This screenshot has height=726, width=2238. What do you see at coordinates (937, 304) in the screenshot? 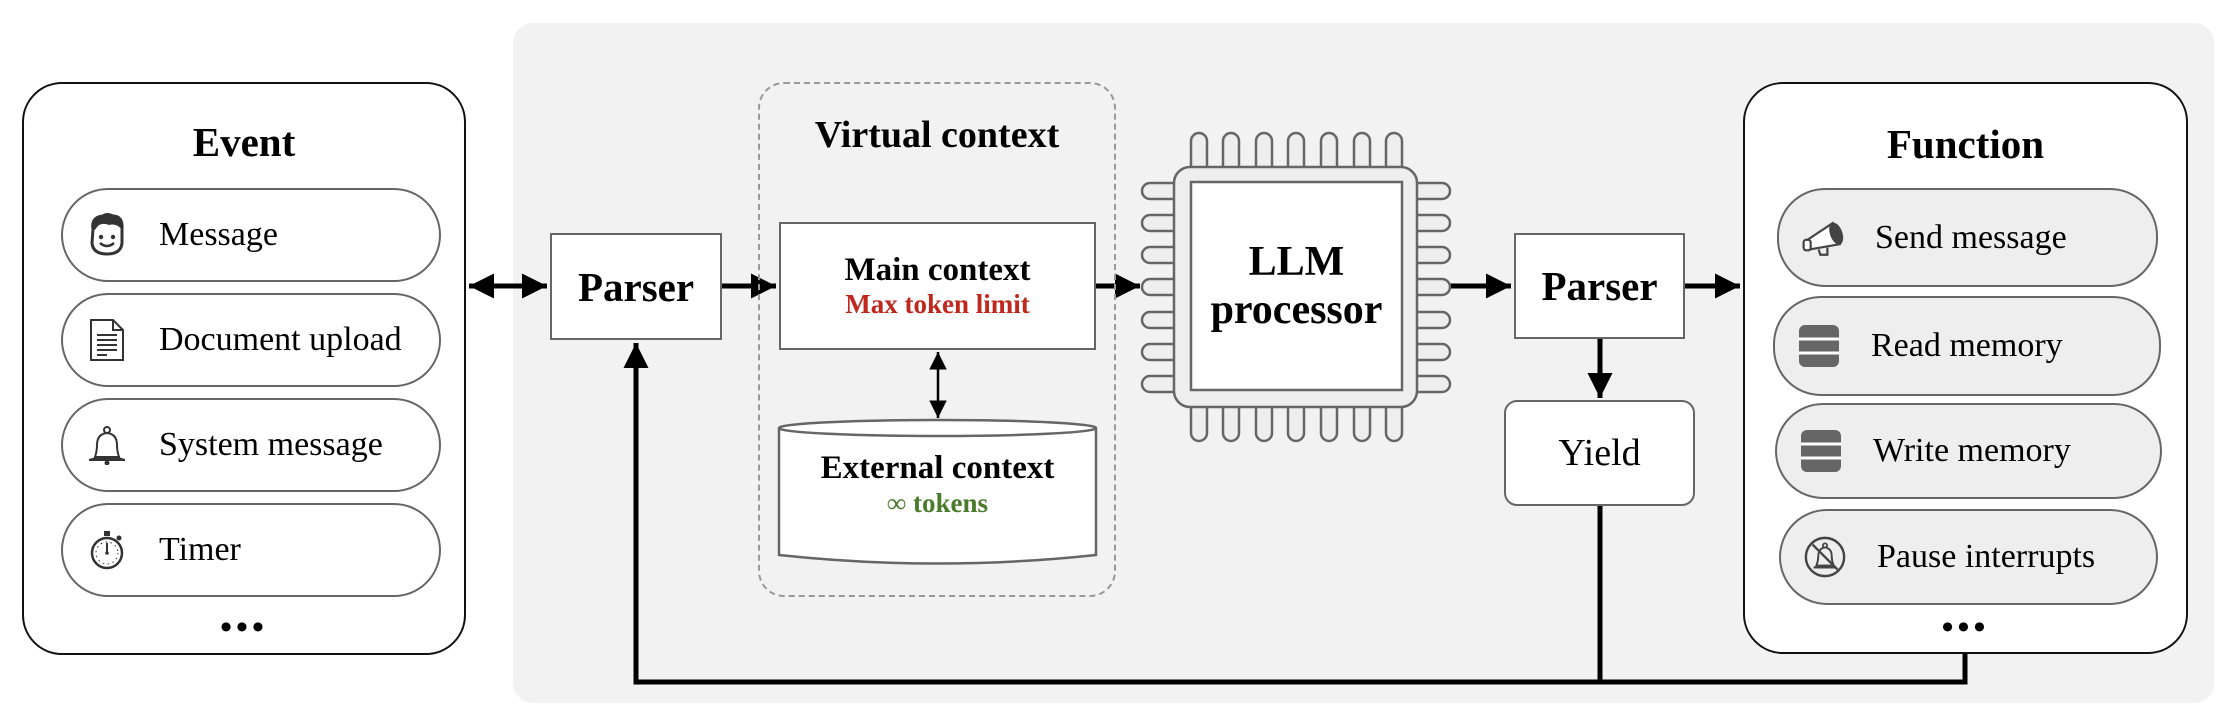
I see `max-token-limit-label: Max token limit` at bounding box center [937, 304].